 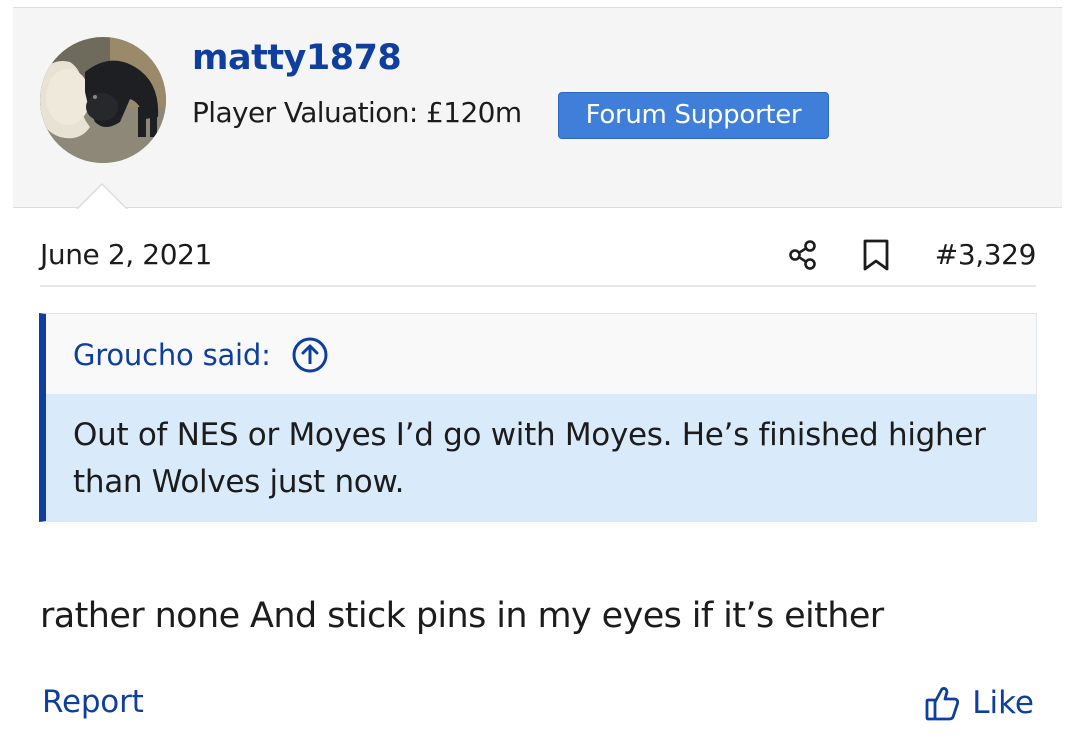 What do you see at coordinates (357, 112) in the screenshot?
I see `player-valuation: Player Valuation: £120m` at bounding box center [357, 112].